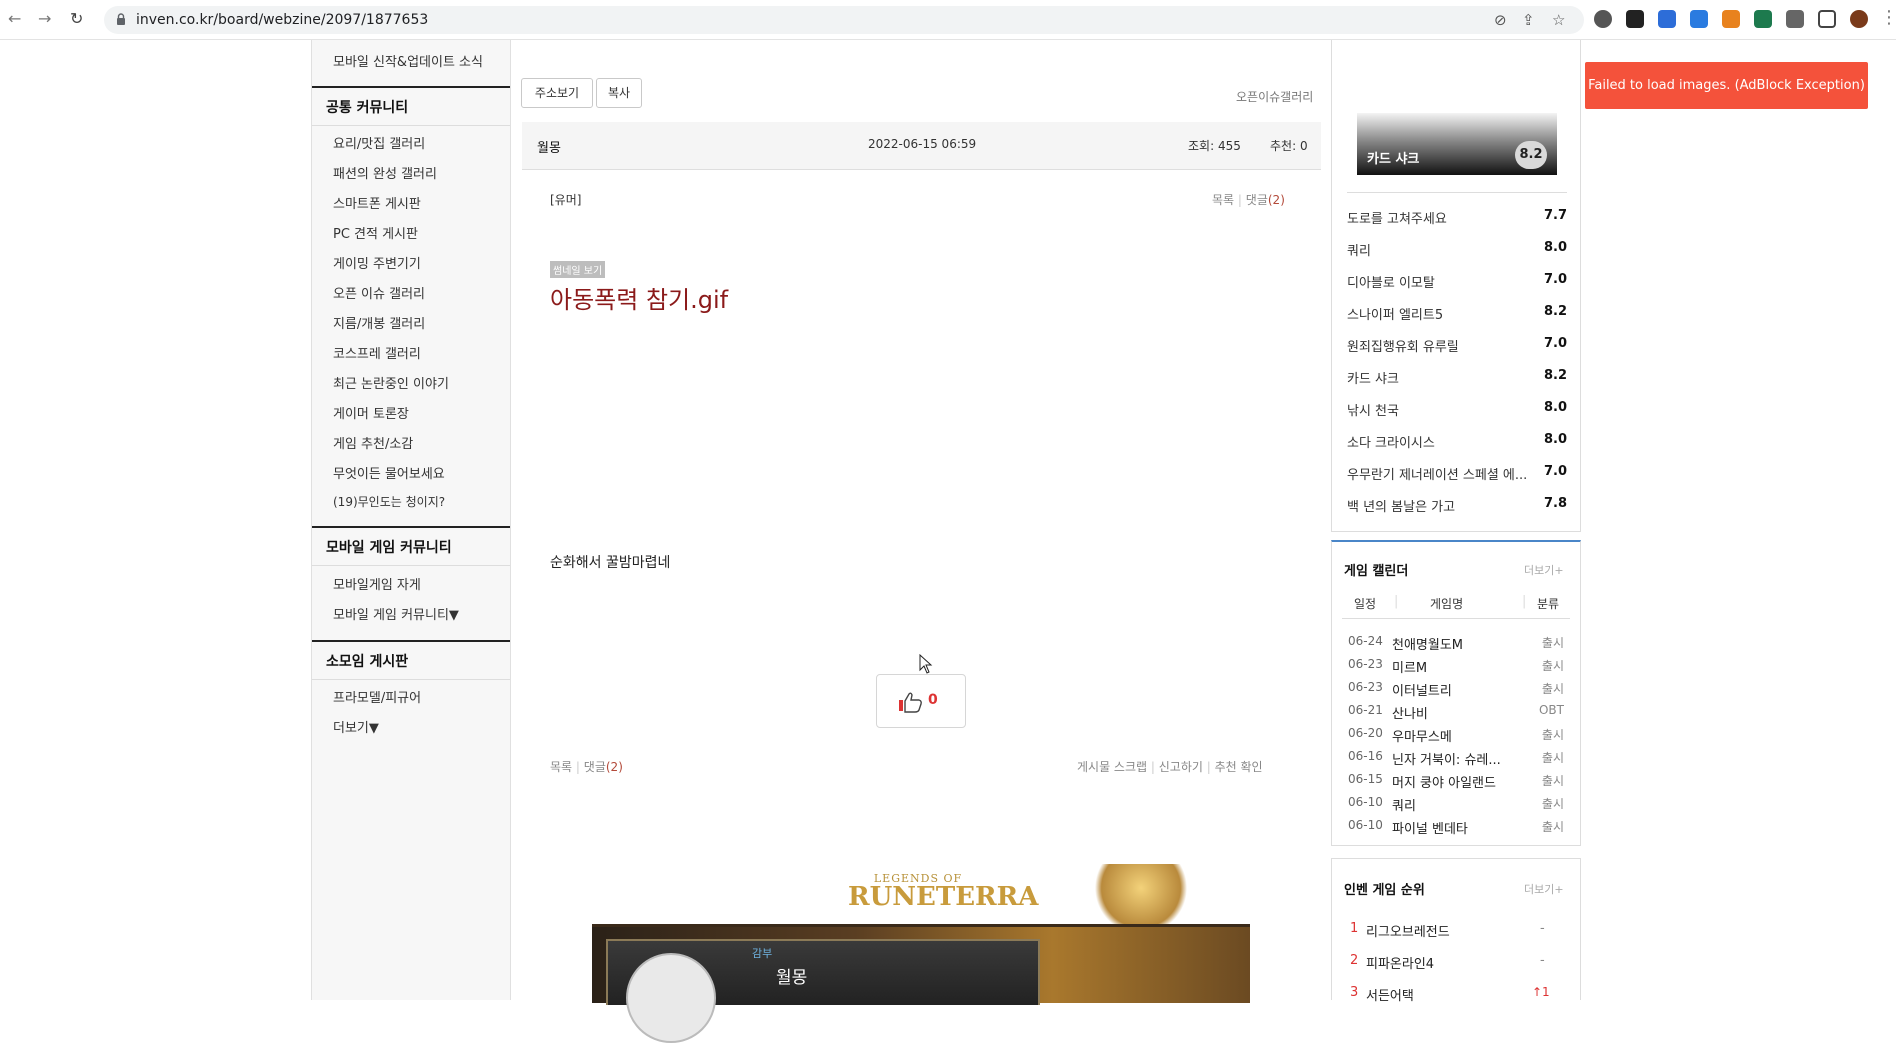 The width and height of the screenshot is (1896, 1043). I want to click on featured-game-card: 카드 샤크 8.2, so click(1457, 144).